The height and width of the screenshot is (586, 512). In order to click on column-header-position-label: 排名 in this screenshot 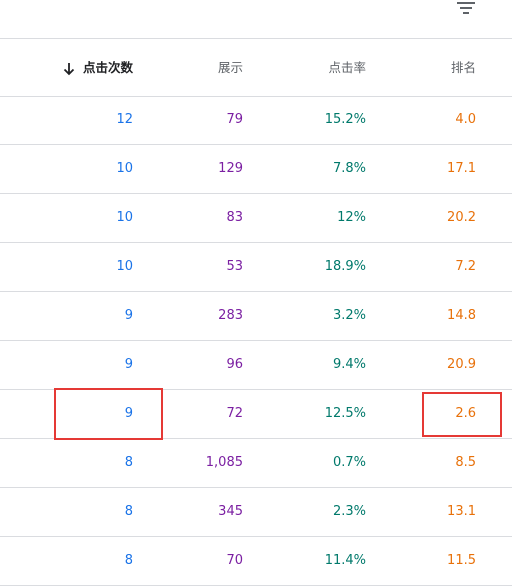, I will do `click(463, 67)`.